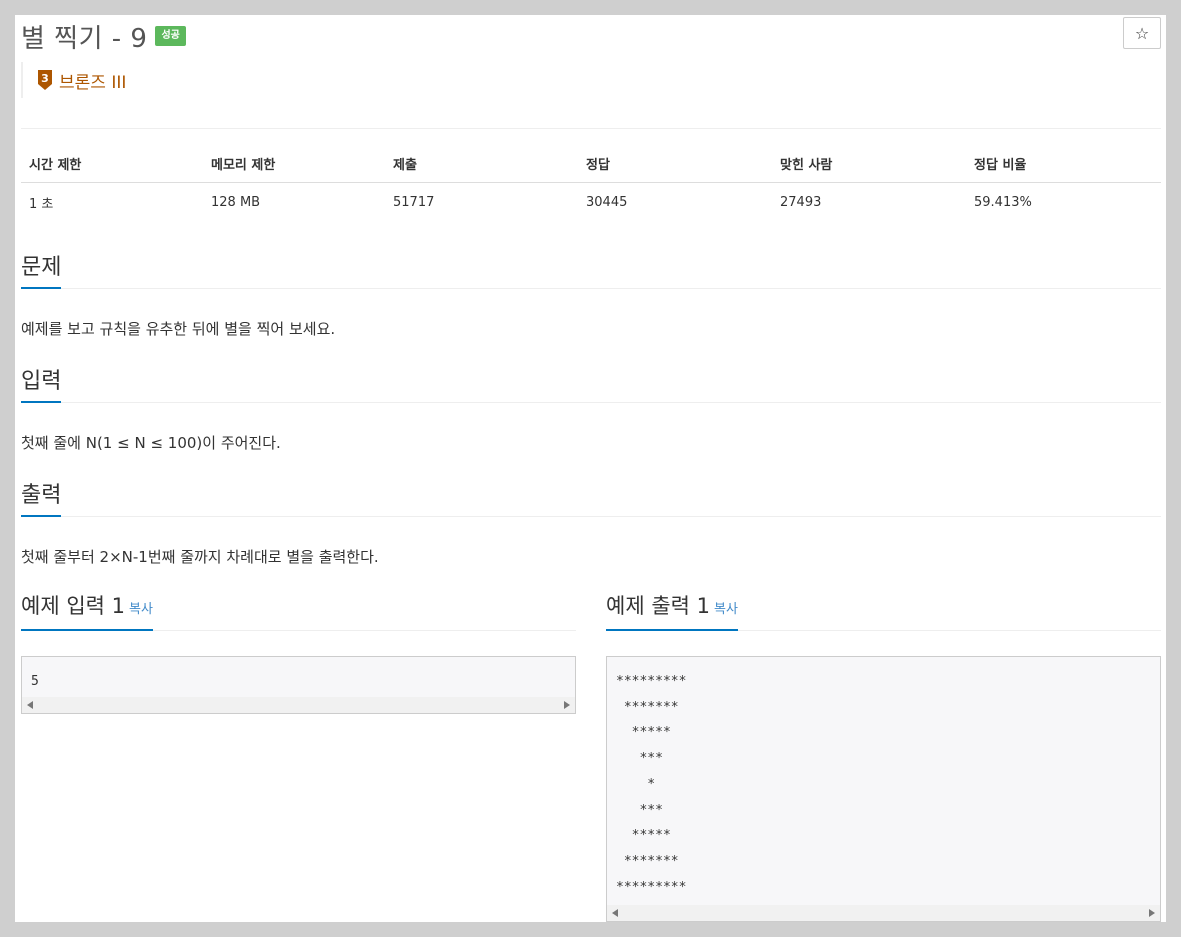 The height and width of the screenshot is (937, 1181). Describe the element at coordinates (801, 202) in the screenshot. I see `solved-users-value: 27493` at that location.